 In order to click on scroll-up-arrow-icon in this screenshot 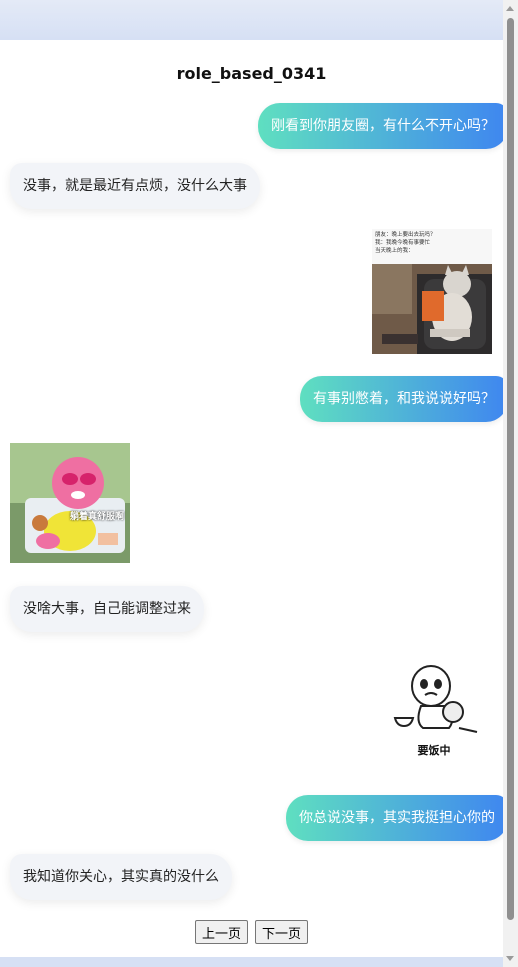, I will do `click(510, 8)`.